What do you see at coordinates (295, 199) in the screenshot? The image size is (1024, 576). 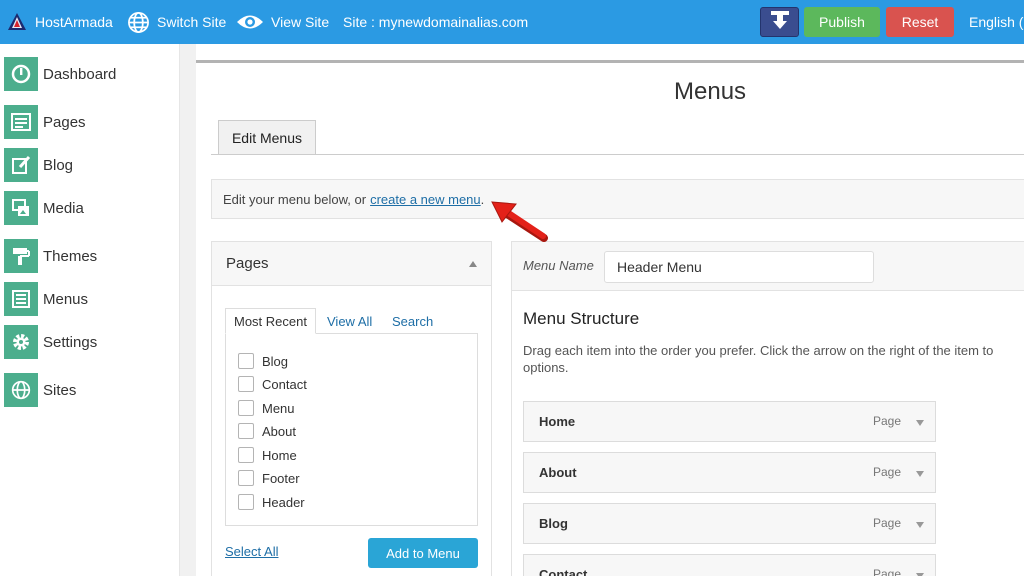 I see `notice-text: Edit your menu below, or` at bounding box center [295, 199].